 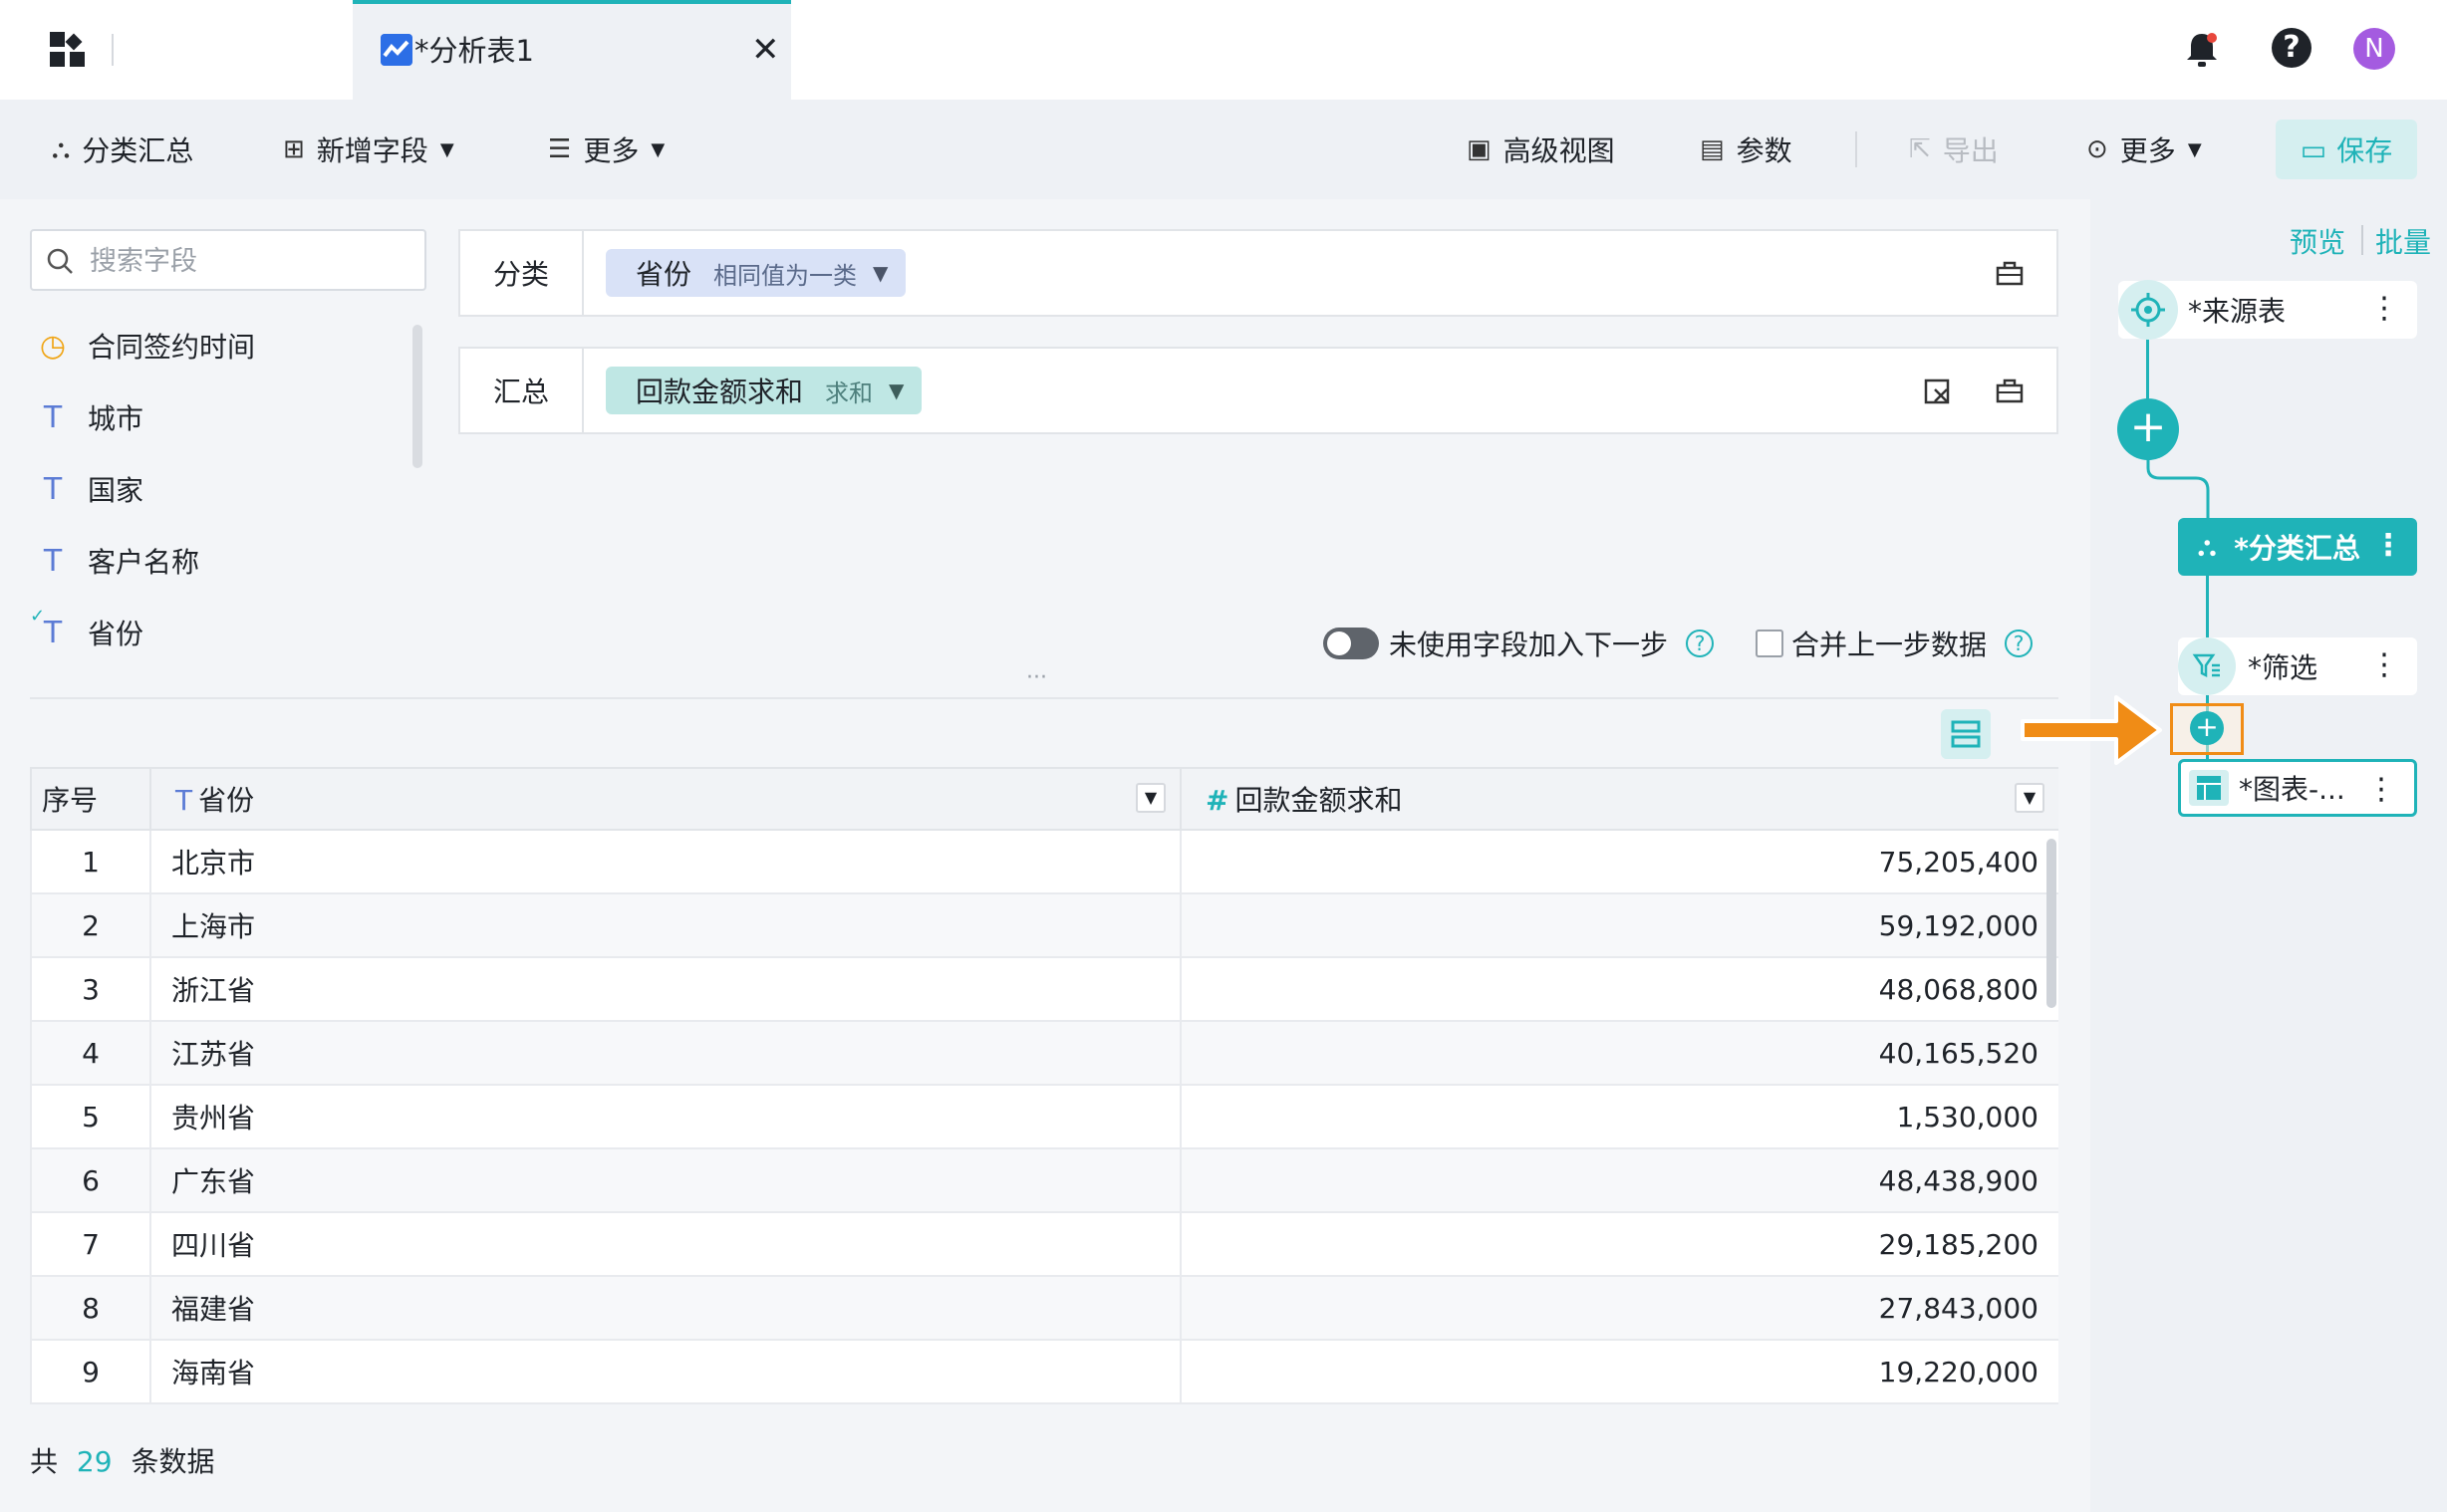 I want to click on chip-name: 回款金额求和, so click(x=720, y=392).